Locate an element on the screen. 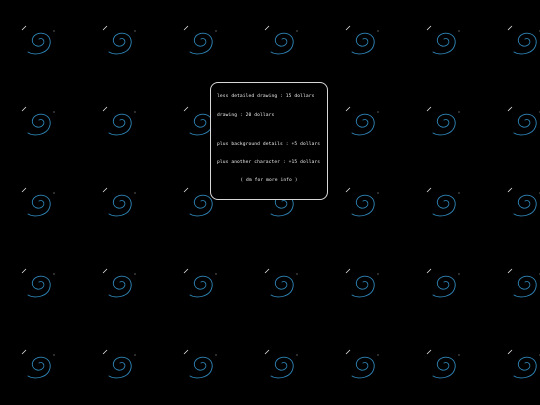 This screenshot has width=540, height=405. price-drawing: drawing : 20 dollars is located at coordinates (246, 115).